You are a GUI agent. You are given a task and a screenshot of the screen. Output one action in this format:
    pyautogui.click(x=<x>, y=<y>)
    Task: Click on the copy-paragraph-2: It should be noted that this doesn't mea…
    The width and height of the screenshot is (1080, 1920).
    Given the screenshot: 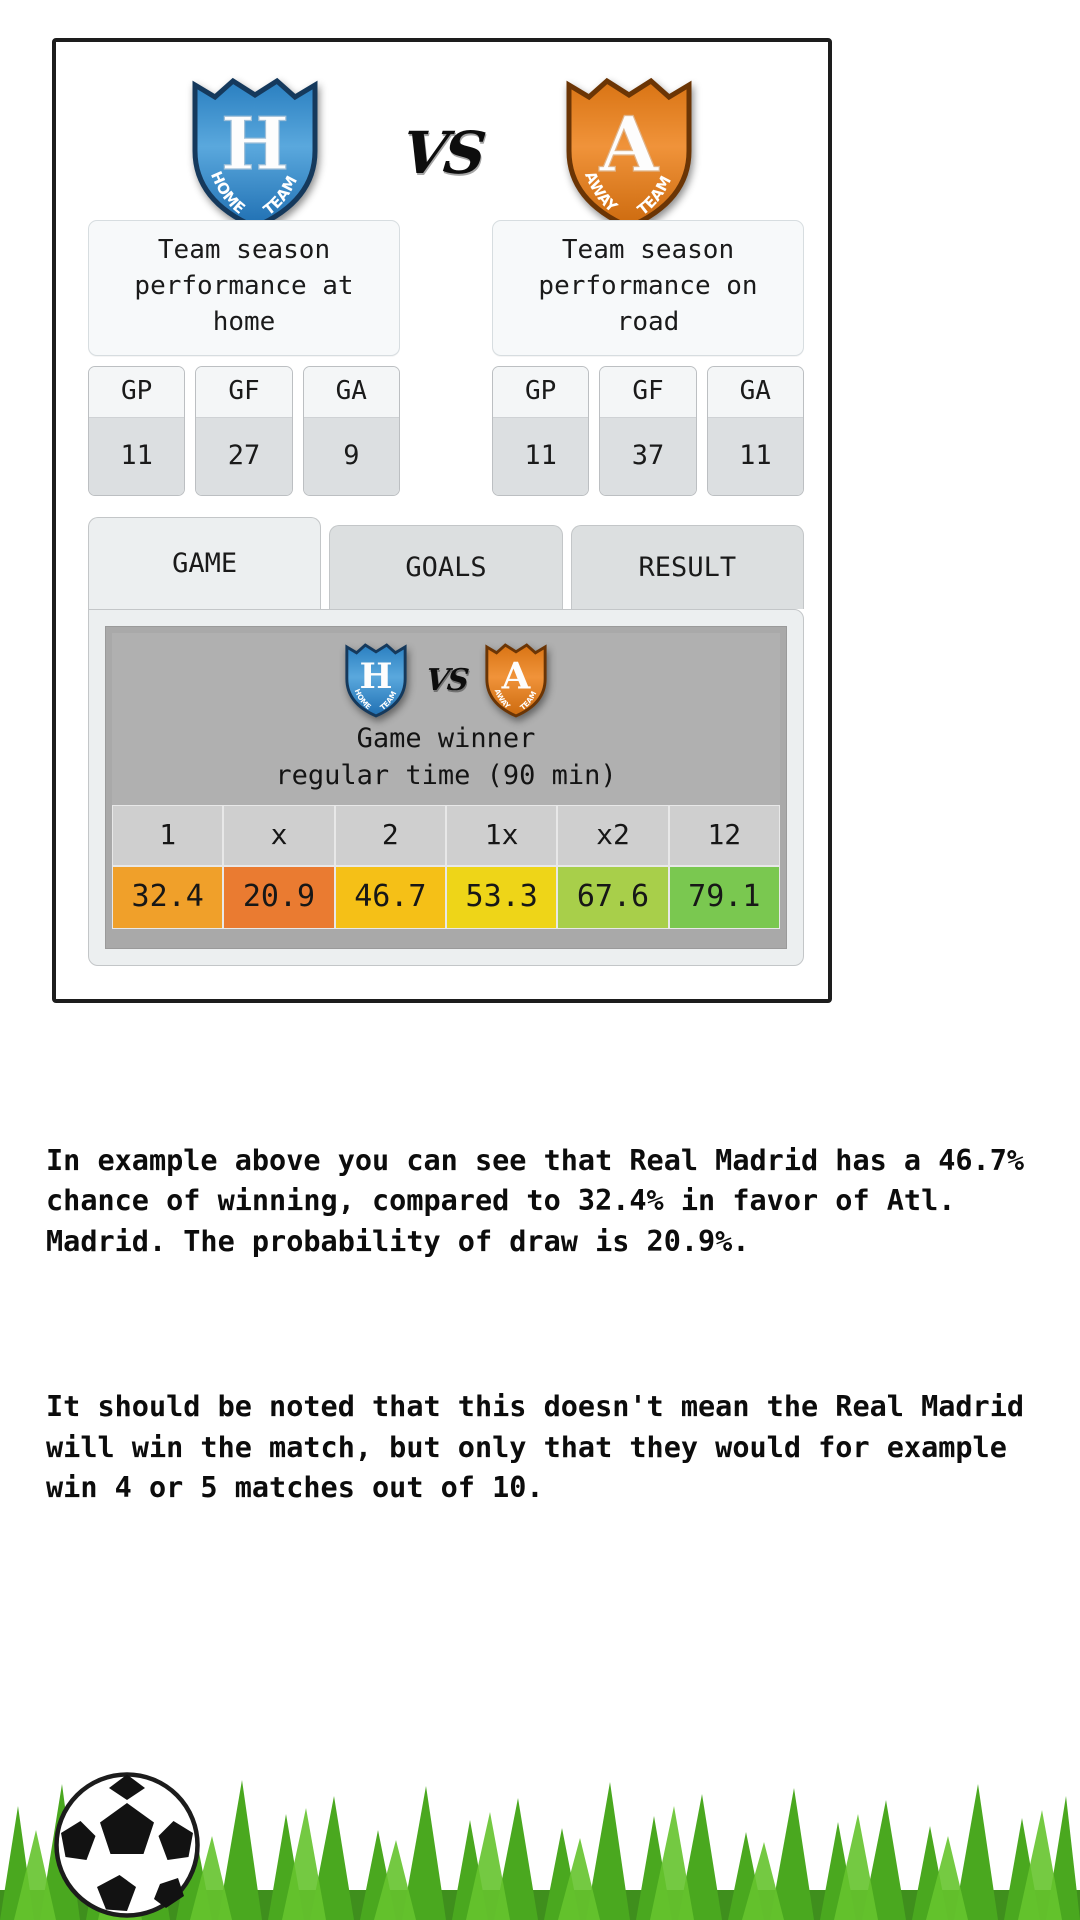 What is the action you would take?
    pyautogui.click(x=544, y=1447)
    